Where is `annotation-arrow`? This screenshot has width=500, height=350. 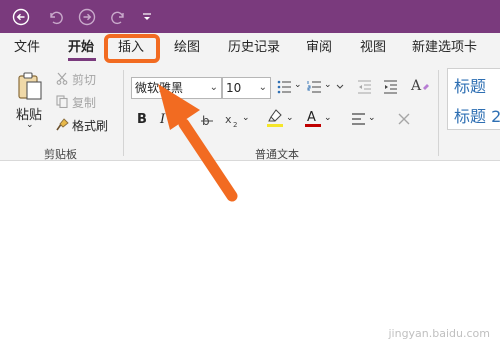
annotation-arrow is located at coordinates (198, 143).